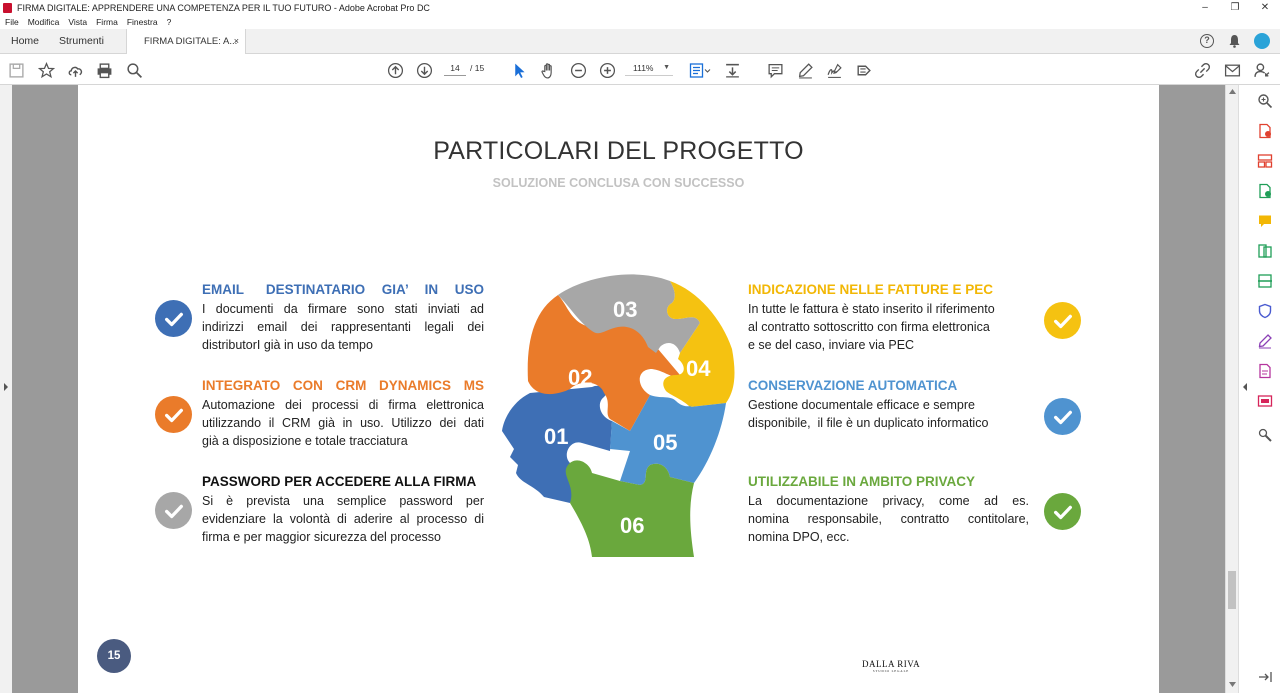 Image resolution: width=1280 pixels, height=693 pixels. What do you see at coordinates (1265, 311) in the screenshot?
I see `protect-shield-icon` at bounding box center [1265, 311].